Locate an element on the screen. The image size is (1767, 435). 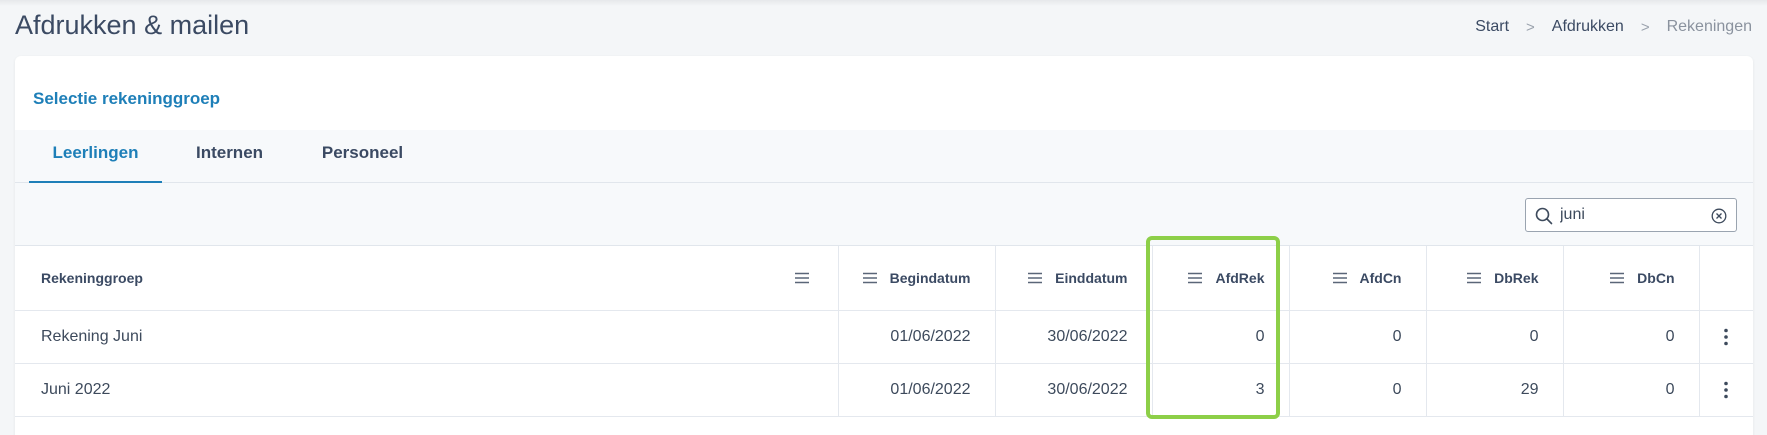
search-input is located at coordinates (1632, 215).